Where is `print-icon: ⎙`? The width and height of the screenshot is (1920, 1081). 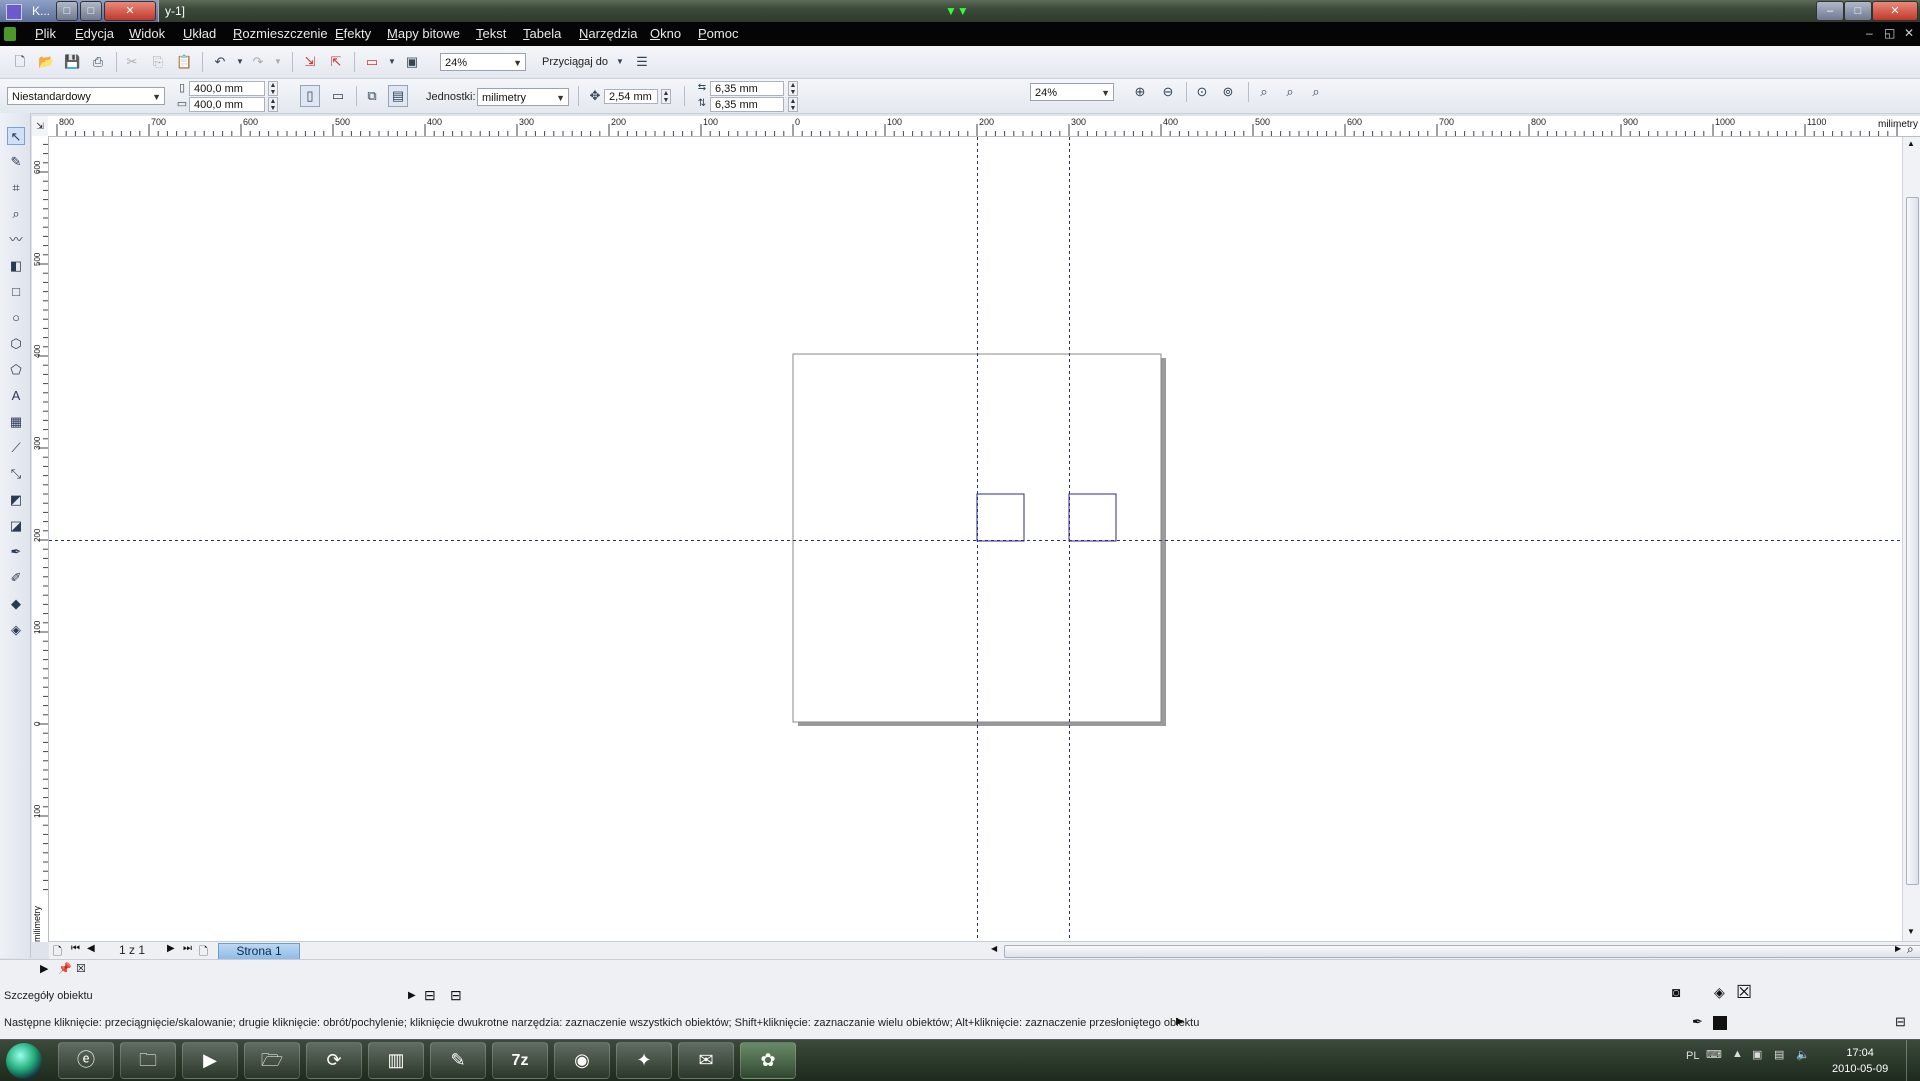
print-icon: ⎙ is located at coordinates (98, 62).